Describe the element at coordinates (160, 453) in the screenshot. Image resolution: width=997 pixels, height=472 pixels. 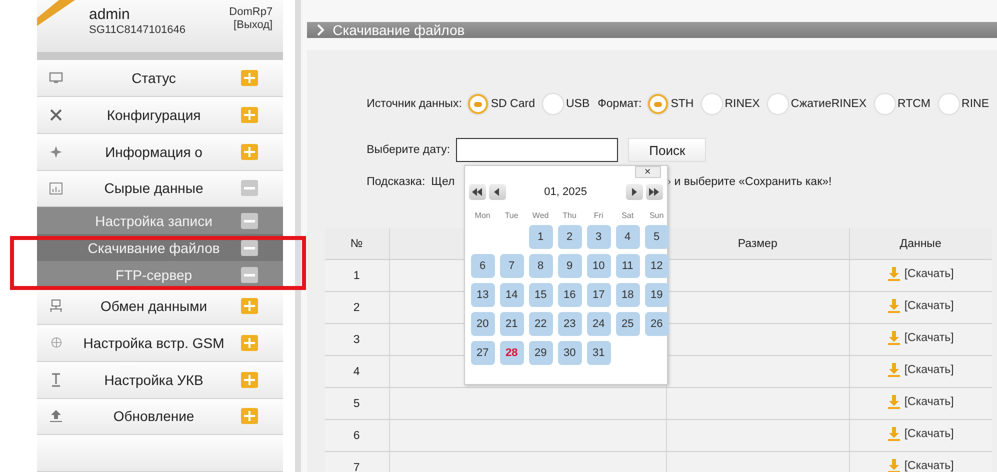
I see `sidebar-item` at that location.